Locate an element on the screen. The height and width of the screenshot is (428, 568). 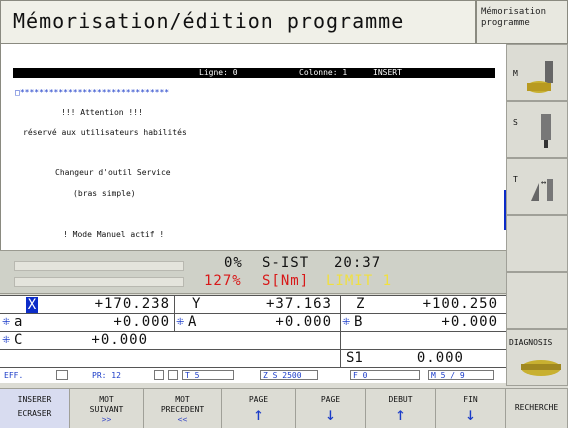
tool-box: T 5 is located at coordinates (208, 375).